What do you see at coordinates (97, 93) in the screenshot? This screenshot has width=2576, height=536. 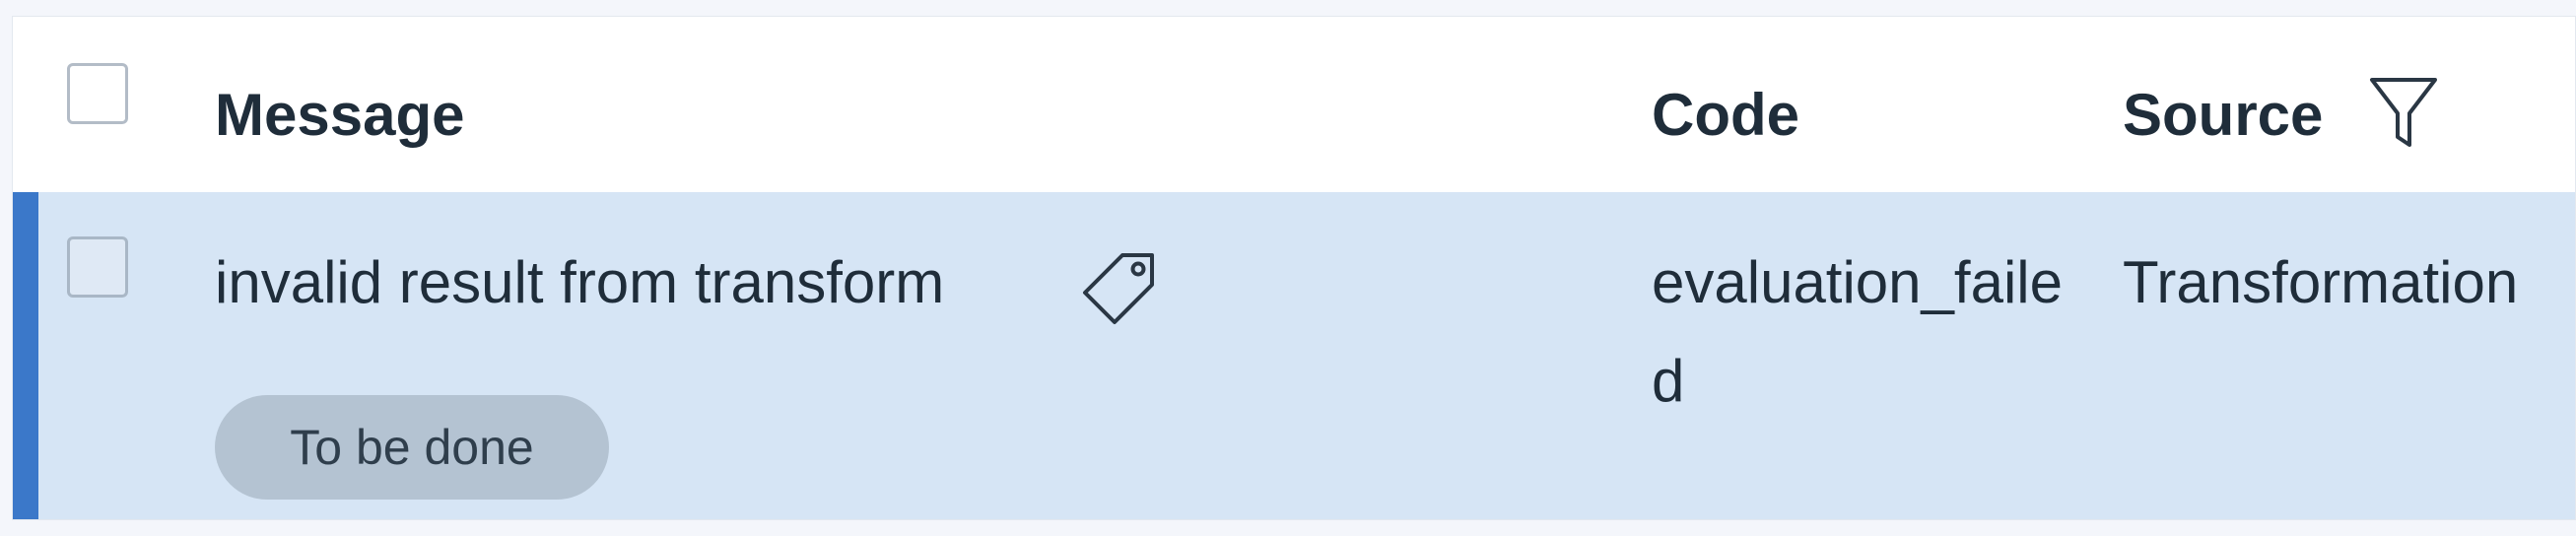 I see `select-all-checkbox` at bounding box center [97, 93].